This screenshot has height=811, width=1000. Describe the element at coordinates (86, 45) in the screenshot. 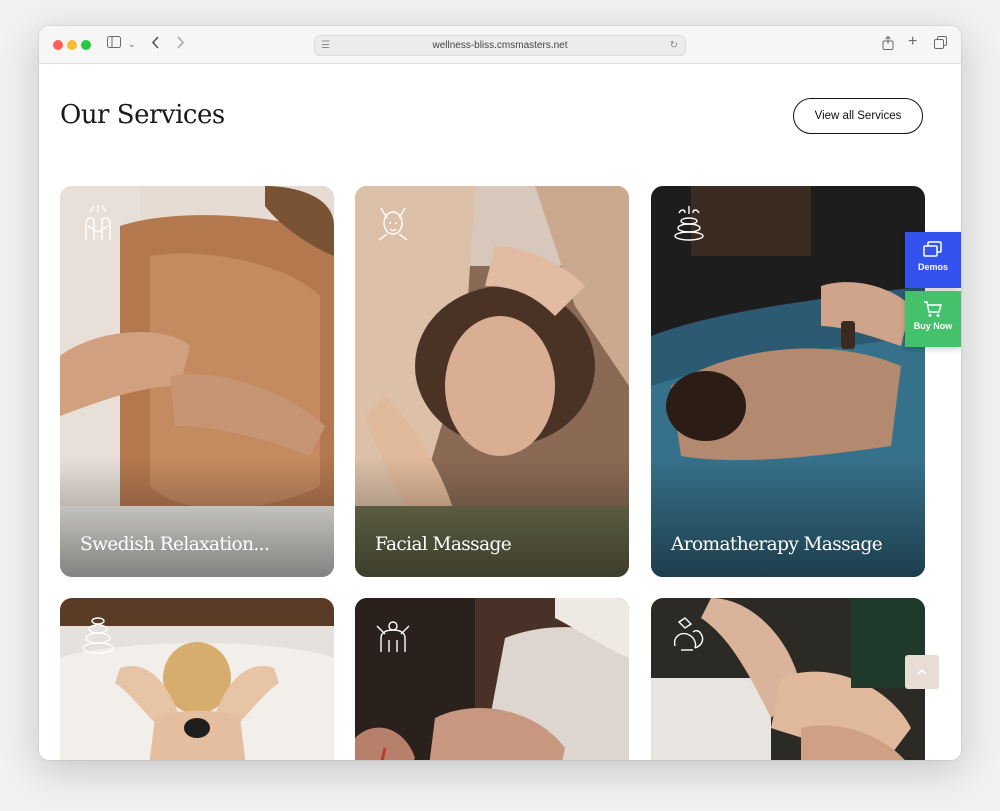

I see `zoom-window-button` at that location.